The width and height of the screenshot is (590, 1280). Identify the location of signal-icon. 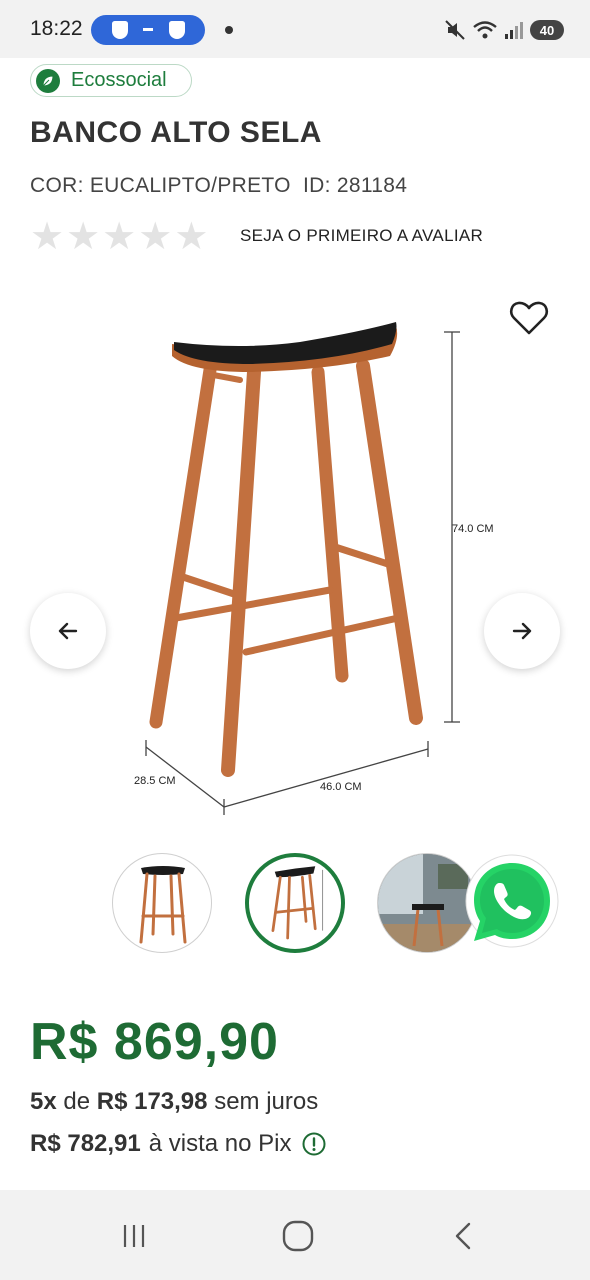
(514, 30).